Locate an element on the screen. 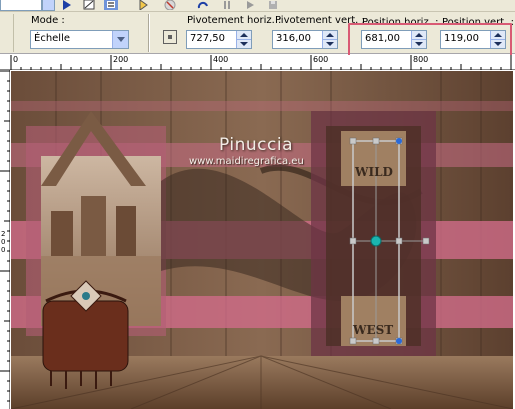 This screenshot has height=409, width=515. ruler-label-200: 200 is located at coordinates (121, 59).